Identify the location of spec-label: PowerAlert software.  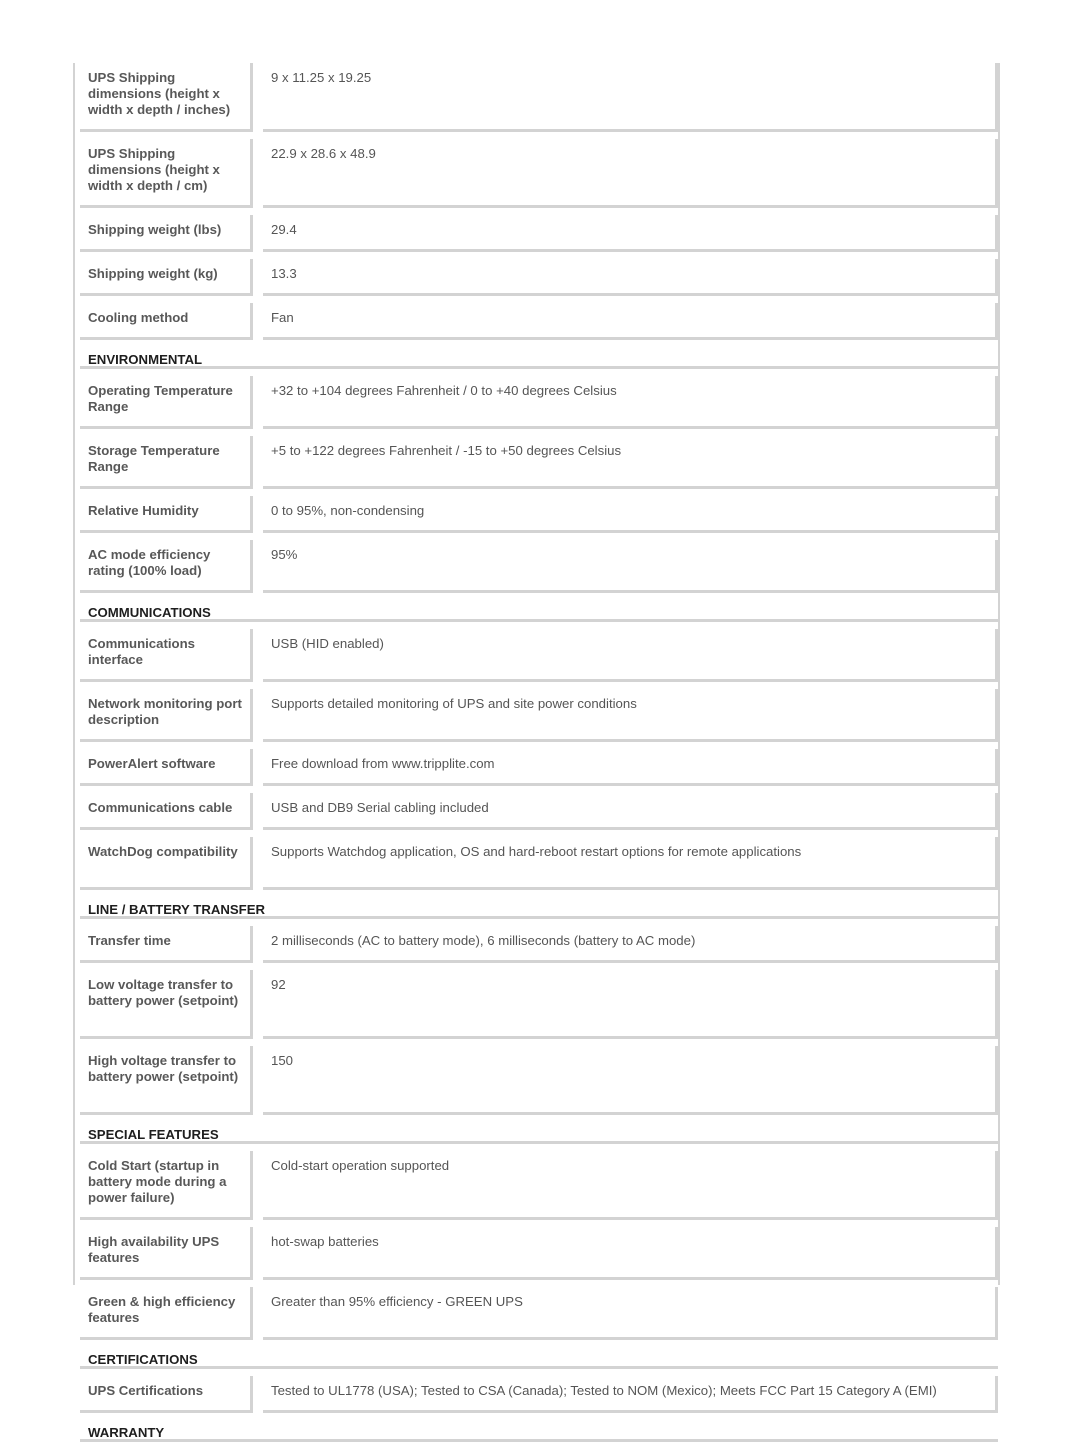
(166, 767).